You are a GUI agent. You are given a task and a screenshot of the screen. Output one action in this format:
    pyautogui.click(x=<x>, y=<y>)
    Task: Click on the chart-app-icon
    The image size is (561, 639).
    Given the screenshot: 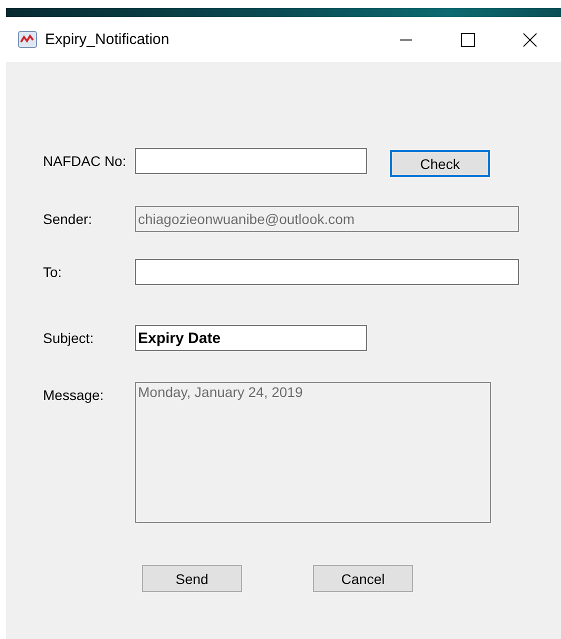 What is the action you would take?
    pyautogui.click(x=27, y=39)
    